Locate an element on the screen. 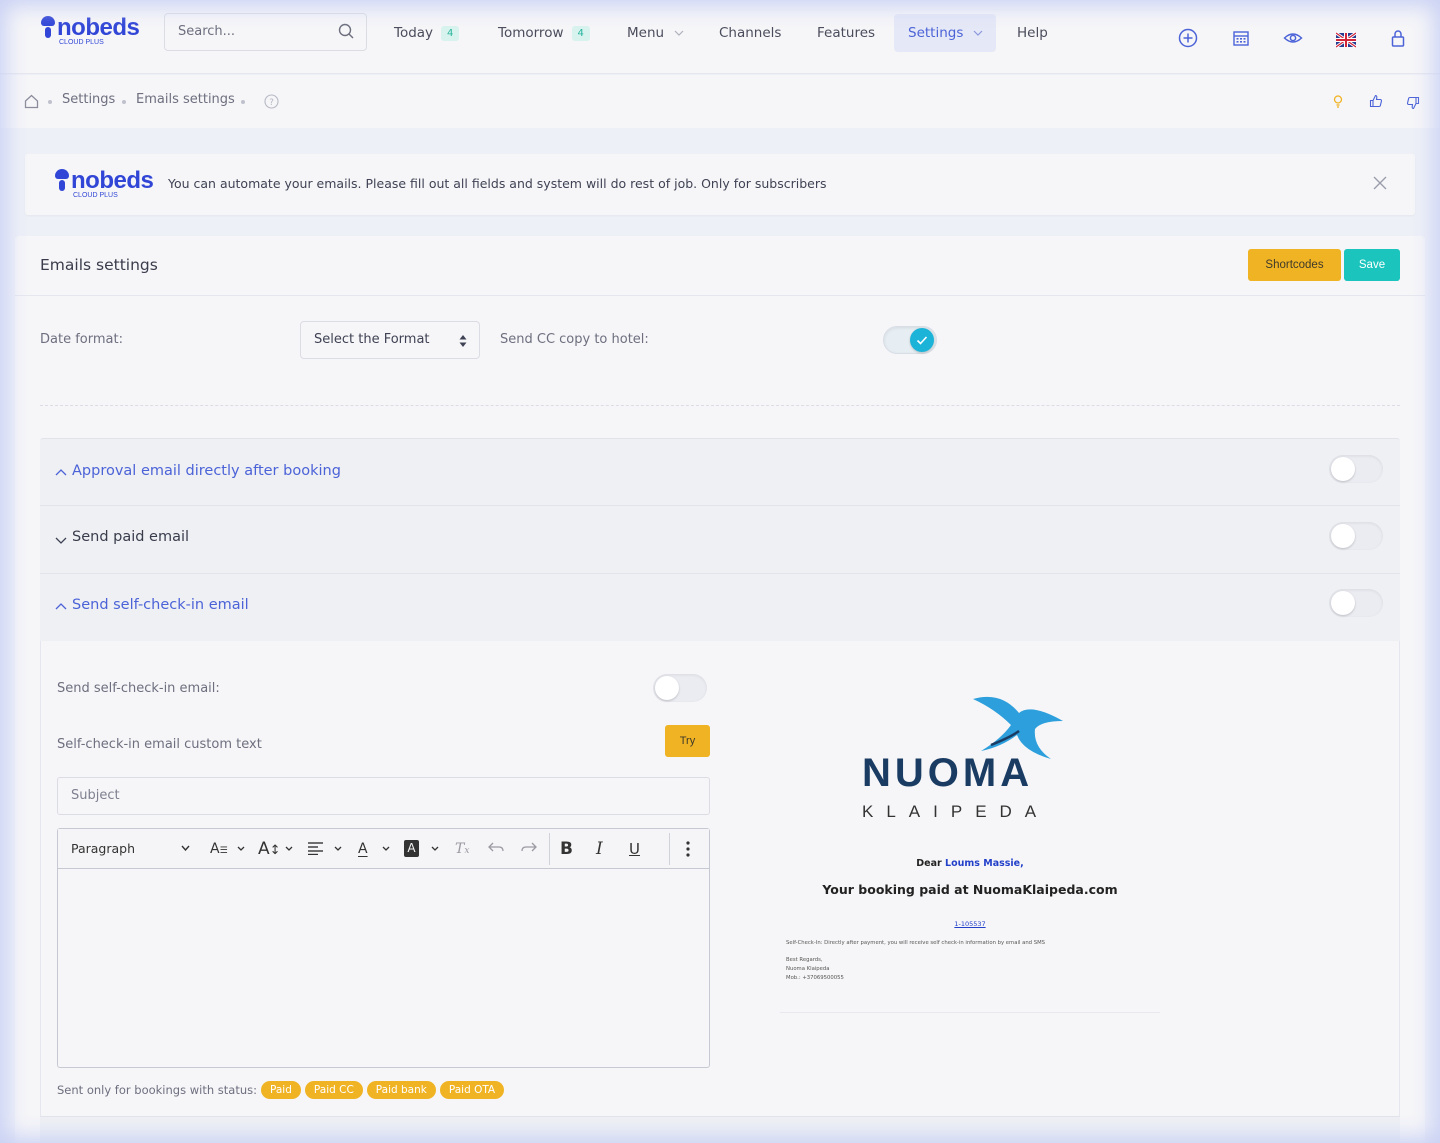  try-button: Try is located at coordinates (687, 741).